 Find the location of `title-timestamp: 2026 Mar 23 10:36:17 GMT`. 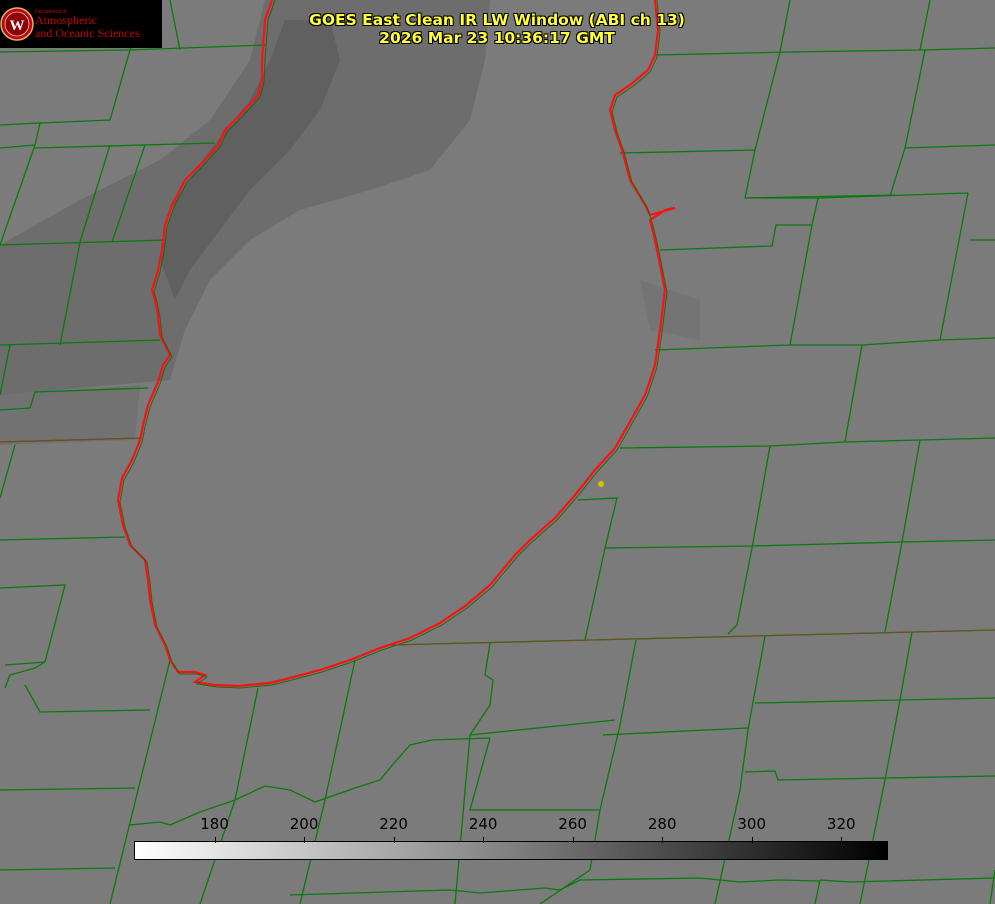

title-timestamp: 2026 Mar 23 10:36:17 GMT is located at coordinates (497, 38).